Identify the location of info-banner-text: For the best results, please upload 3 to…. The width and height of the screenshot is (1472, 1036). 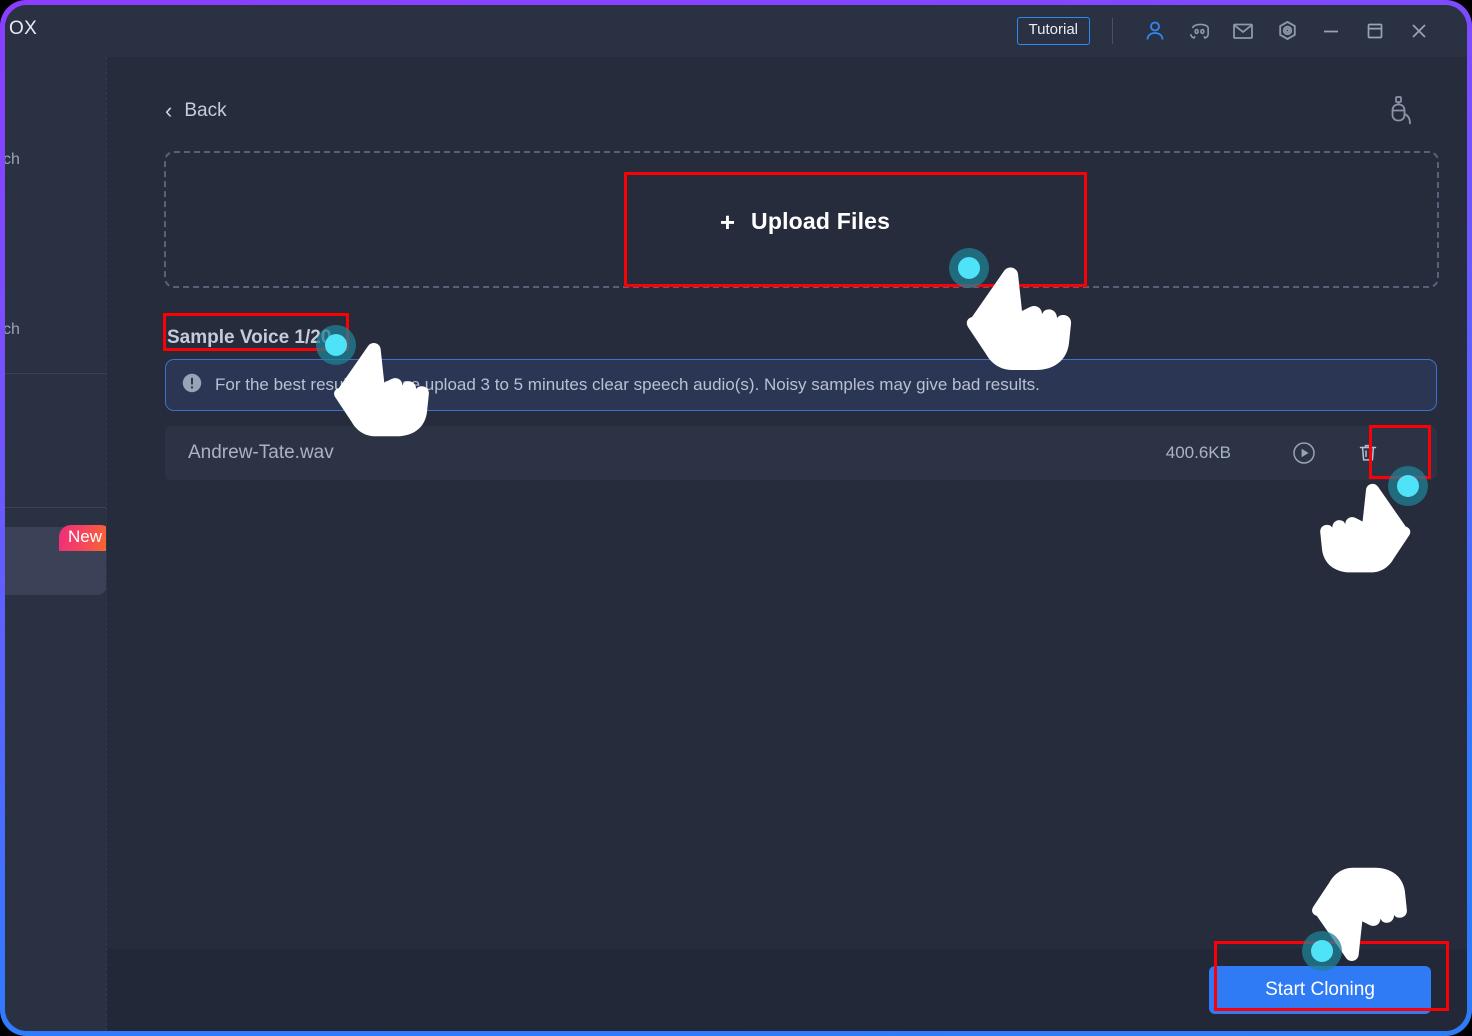
(627, 384).